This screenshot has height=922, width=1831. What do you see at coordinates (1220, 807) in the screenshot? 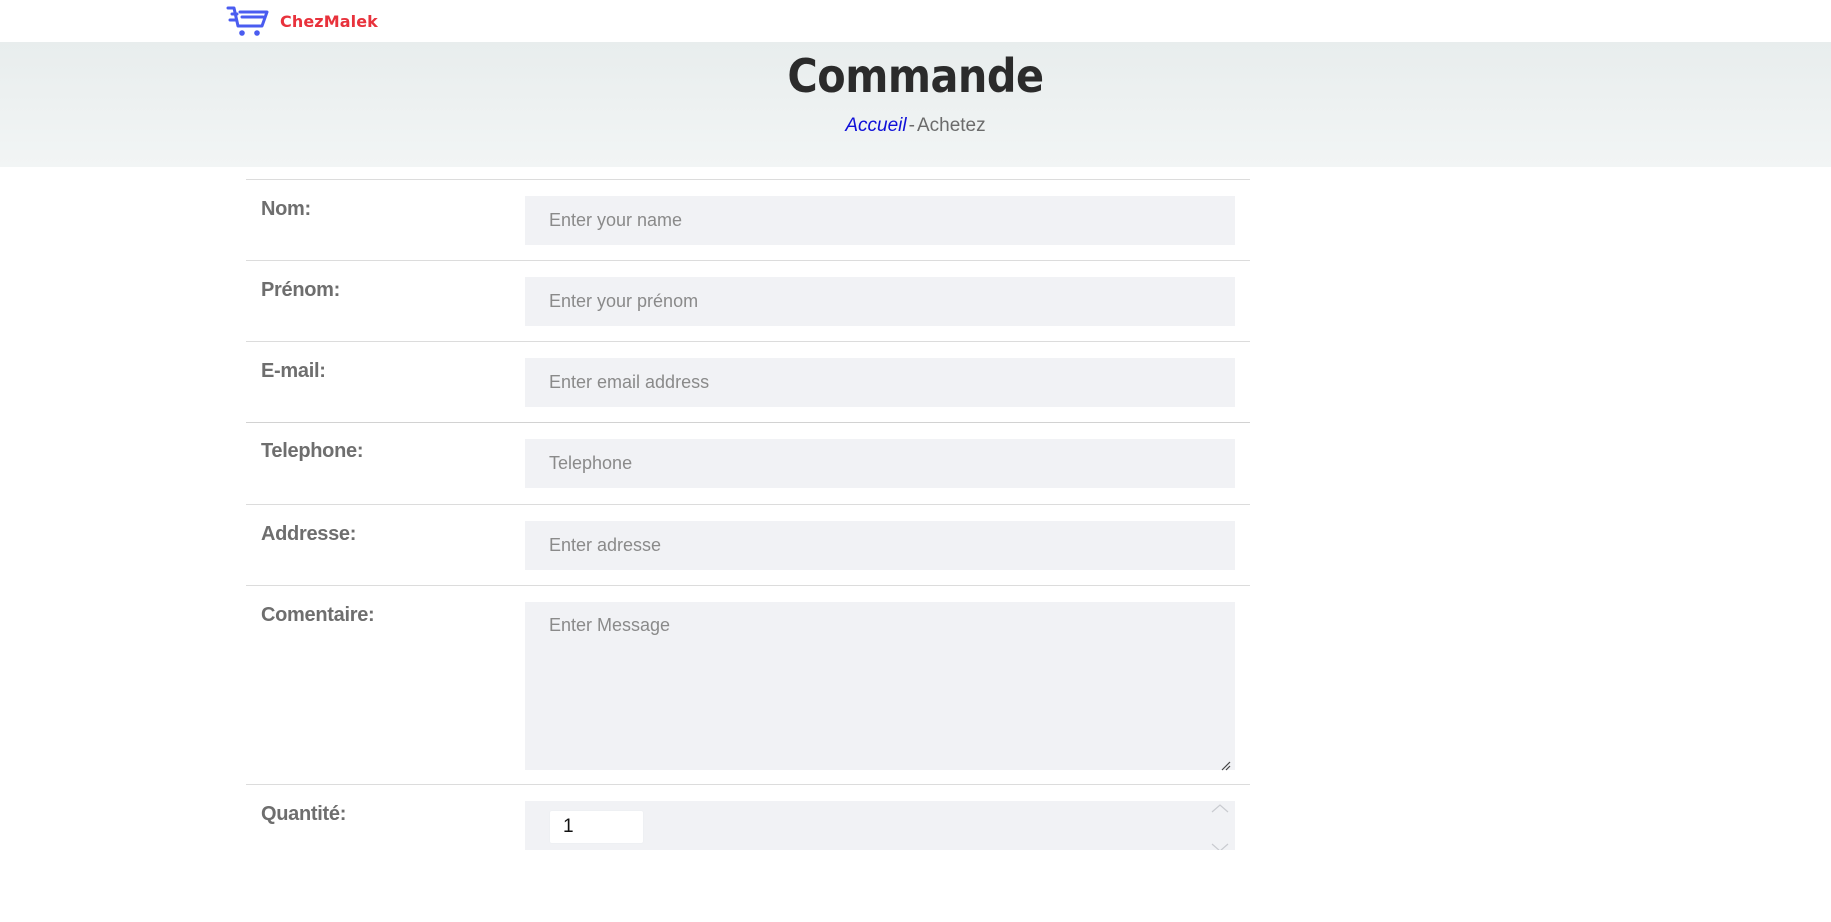
I see `chevron-up-icon` at bounding box center [1220, 807].